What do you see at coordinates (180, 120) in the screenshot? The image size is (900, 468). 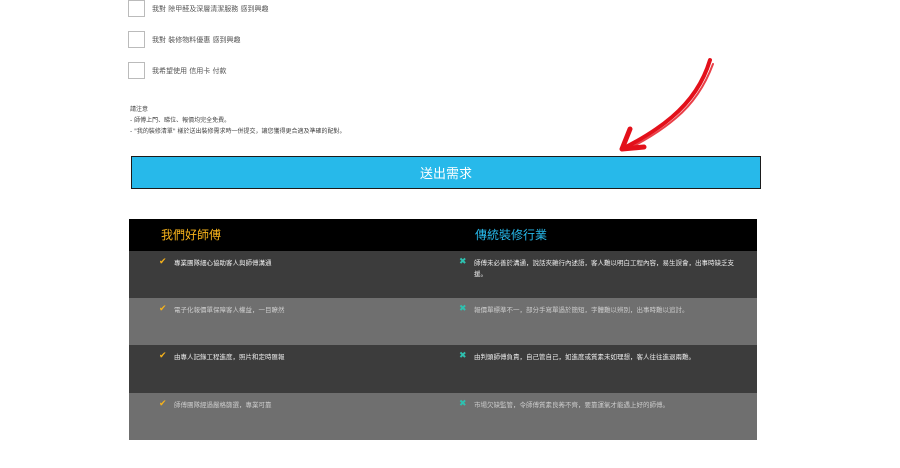 I see `notes-line: - 師傅上門、睇位、報價均完全免費。` at bounding box center [180, 120].